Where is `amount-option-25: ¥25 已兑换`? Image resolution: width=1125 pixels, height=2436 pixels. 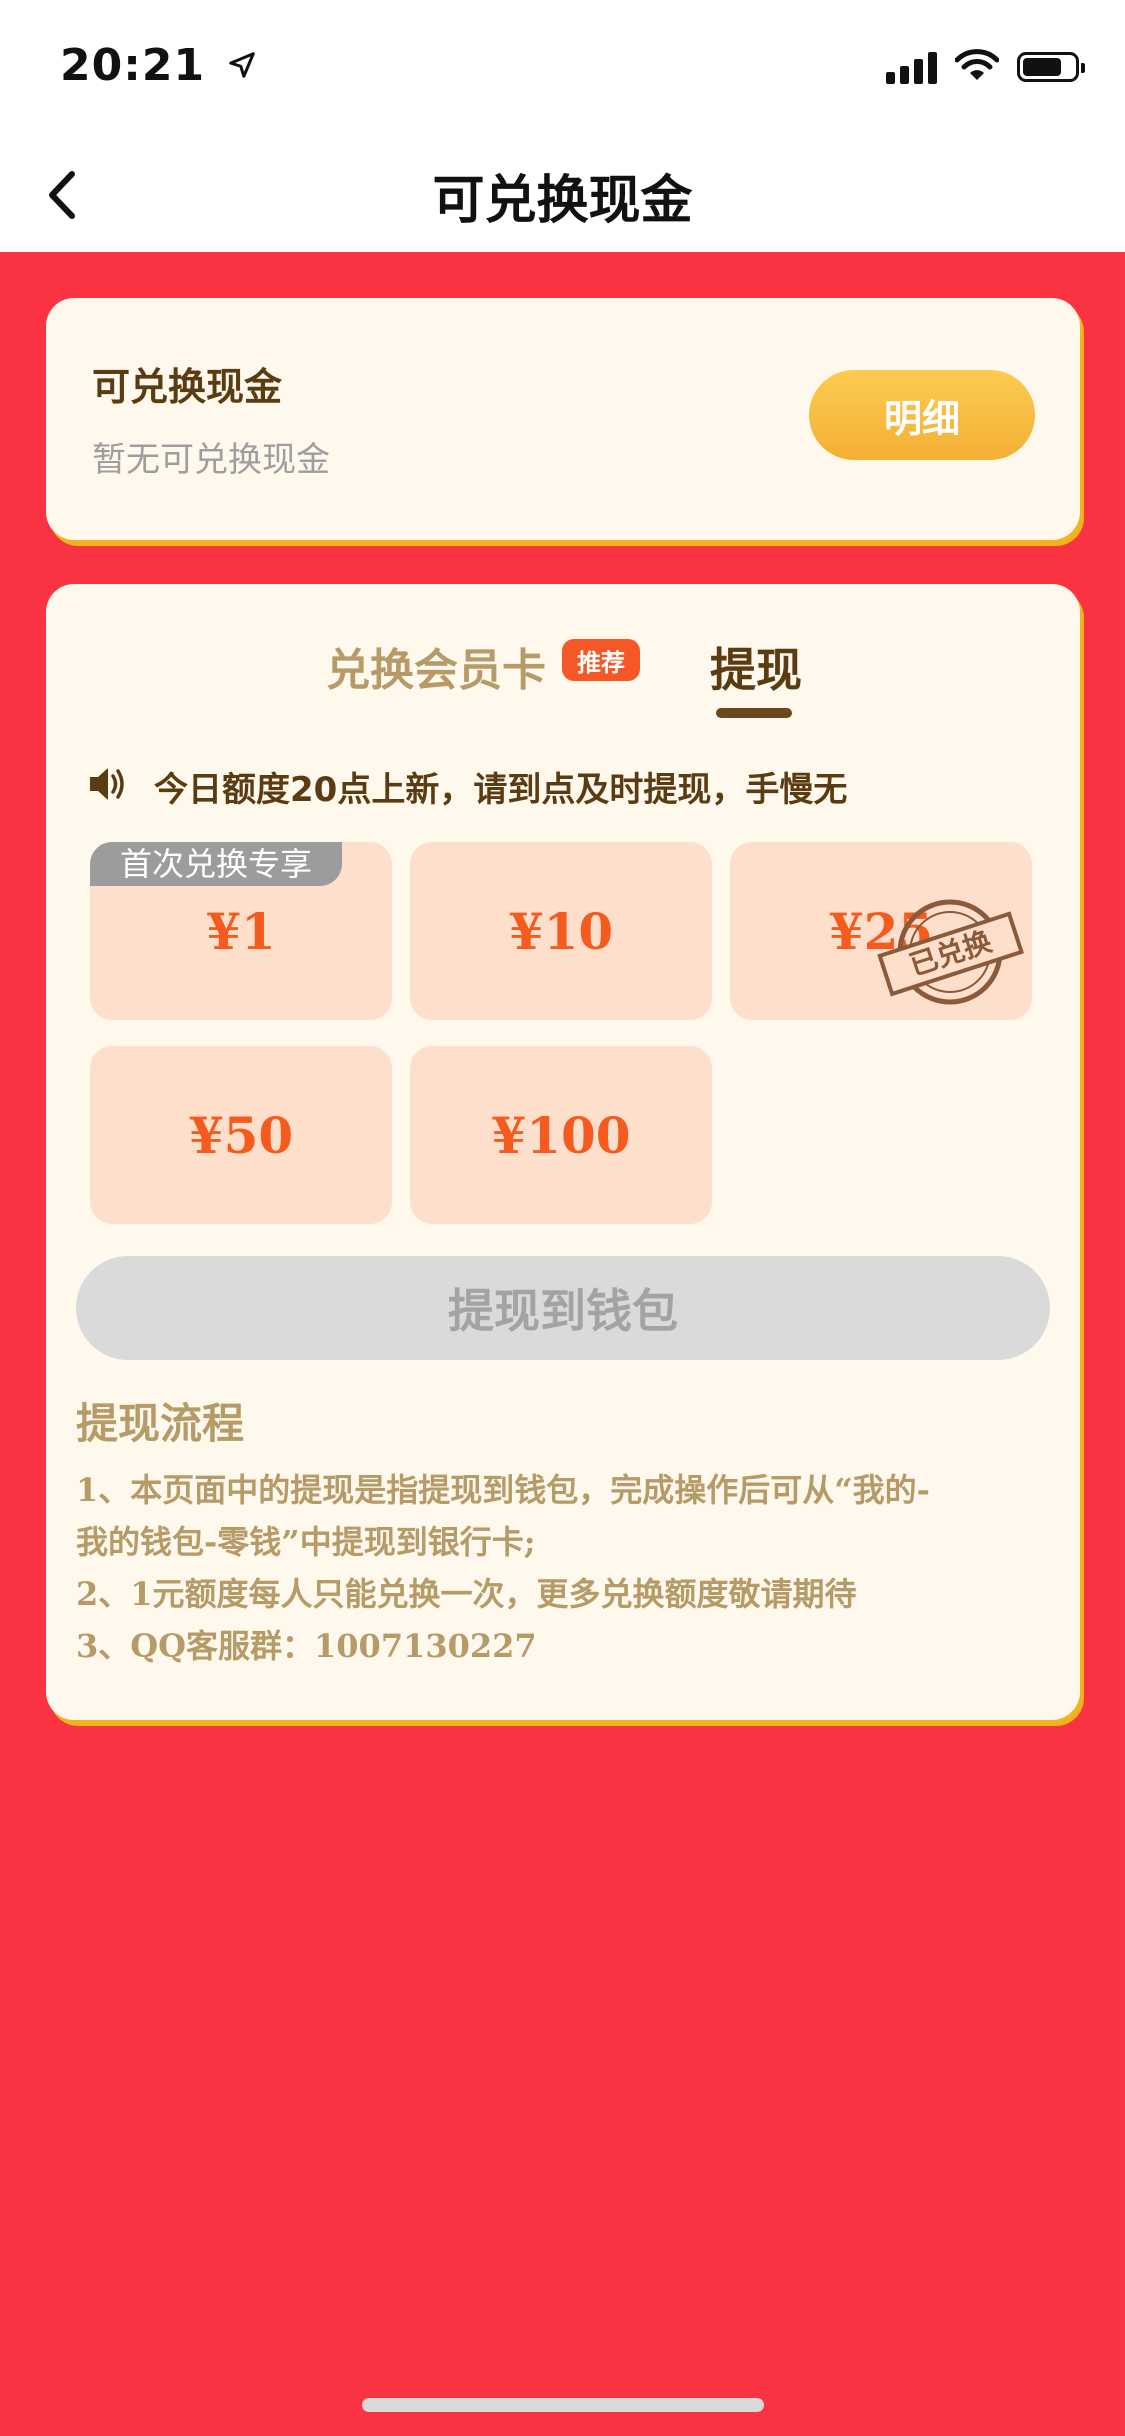 amount-option-25: ¥25 已兑换 is located at coordinates (881, 931).